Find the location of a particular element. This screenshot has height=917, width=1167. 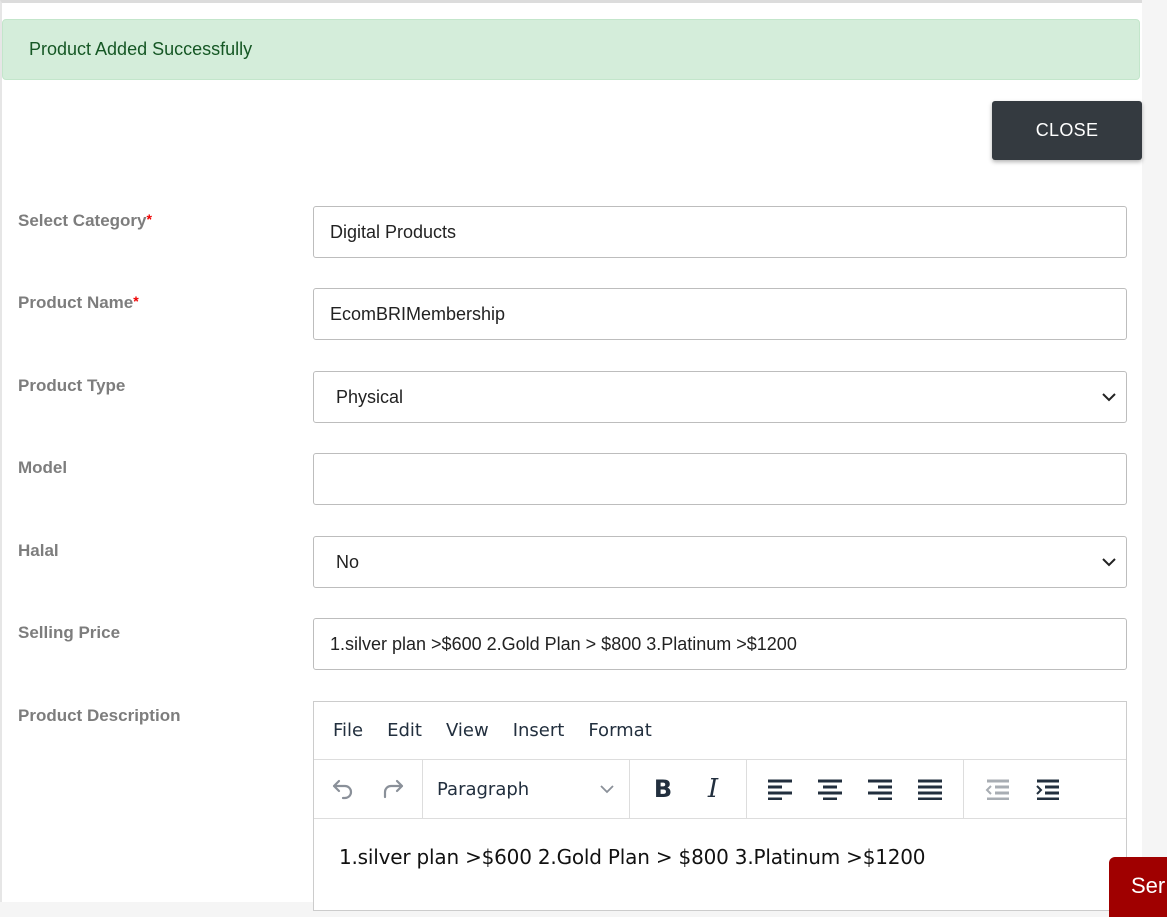

alert-message: Product Added Successfully is located at coordinates (141, 49).